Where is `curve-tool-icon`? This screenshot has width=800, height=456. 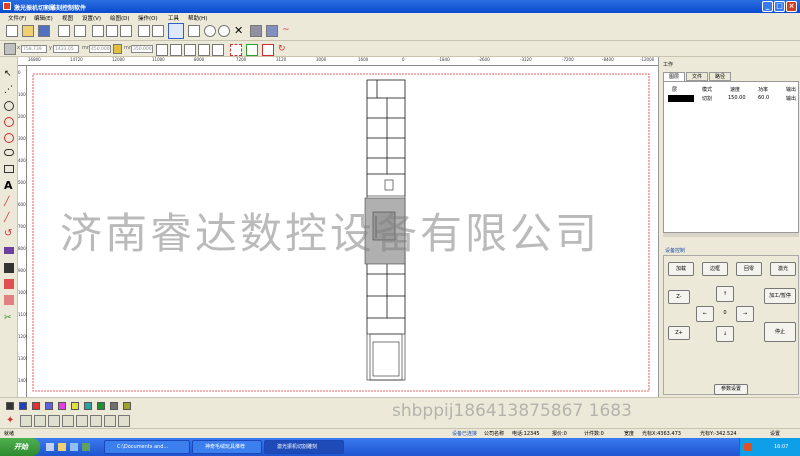
curve-tool-icon is located at coordinates (9, 138).